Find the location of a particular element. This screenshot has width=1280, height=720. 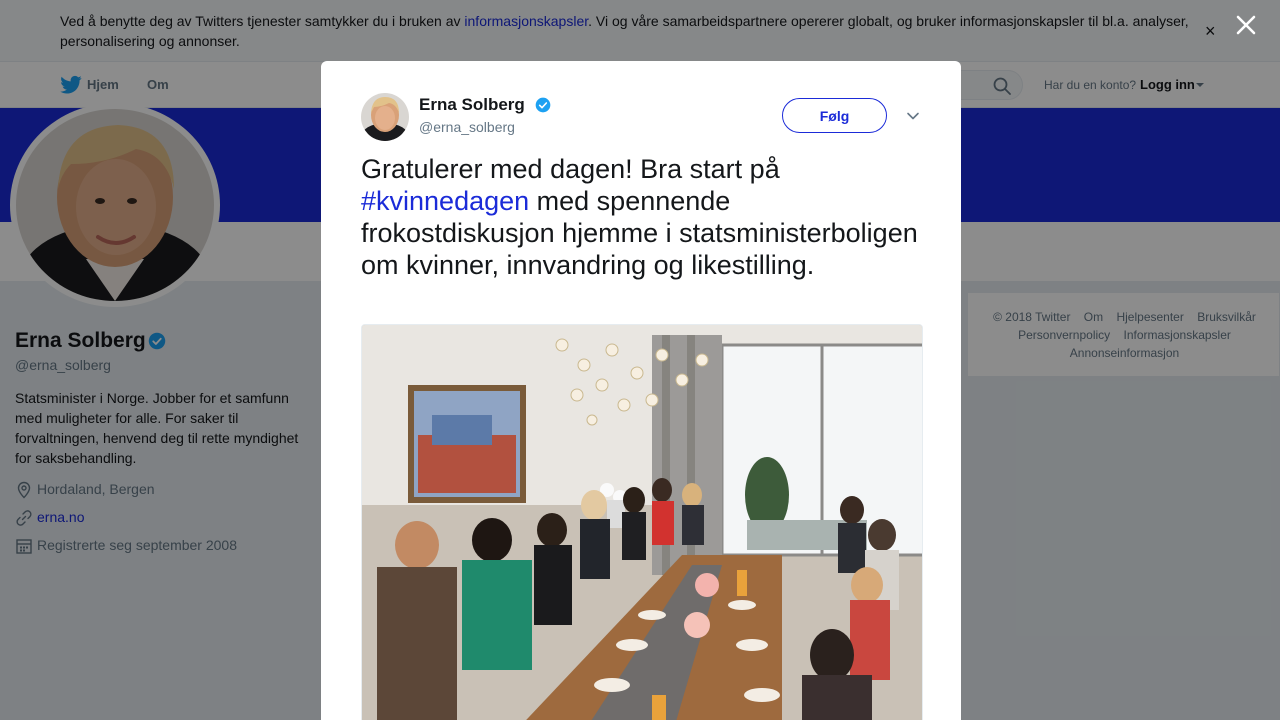

tweet-author-handle: @erna_solberg is located at coordinates (467, 127).